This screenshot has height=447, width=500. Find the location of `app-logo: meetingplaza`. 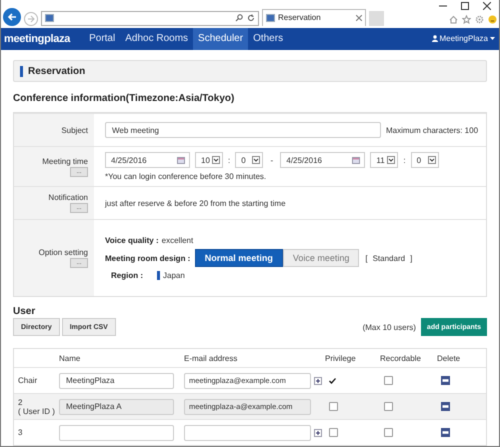

app-logo: meetingplaza is located at coordinates (37, 39).